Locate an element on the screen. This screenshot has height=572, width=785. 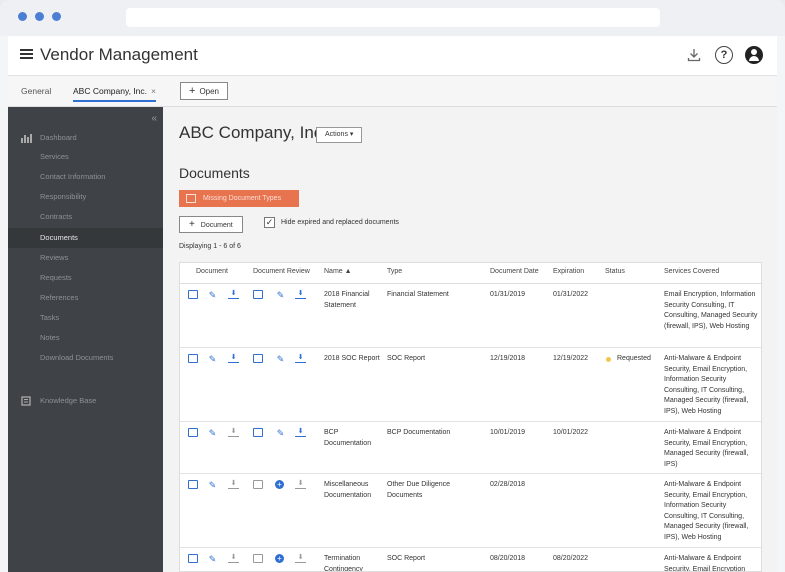
sidebar-item-services: Services is located at coordinates (85, 157).